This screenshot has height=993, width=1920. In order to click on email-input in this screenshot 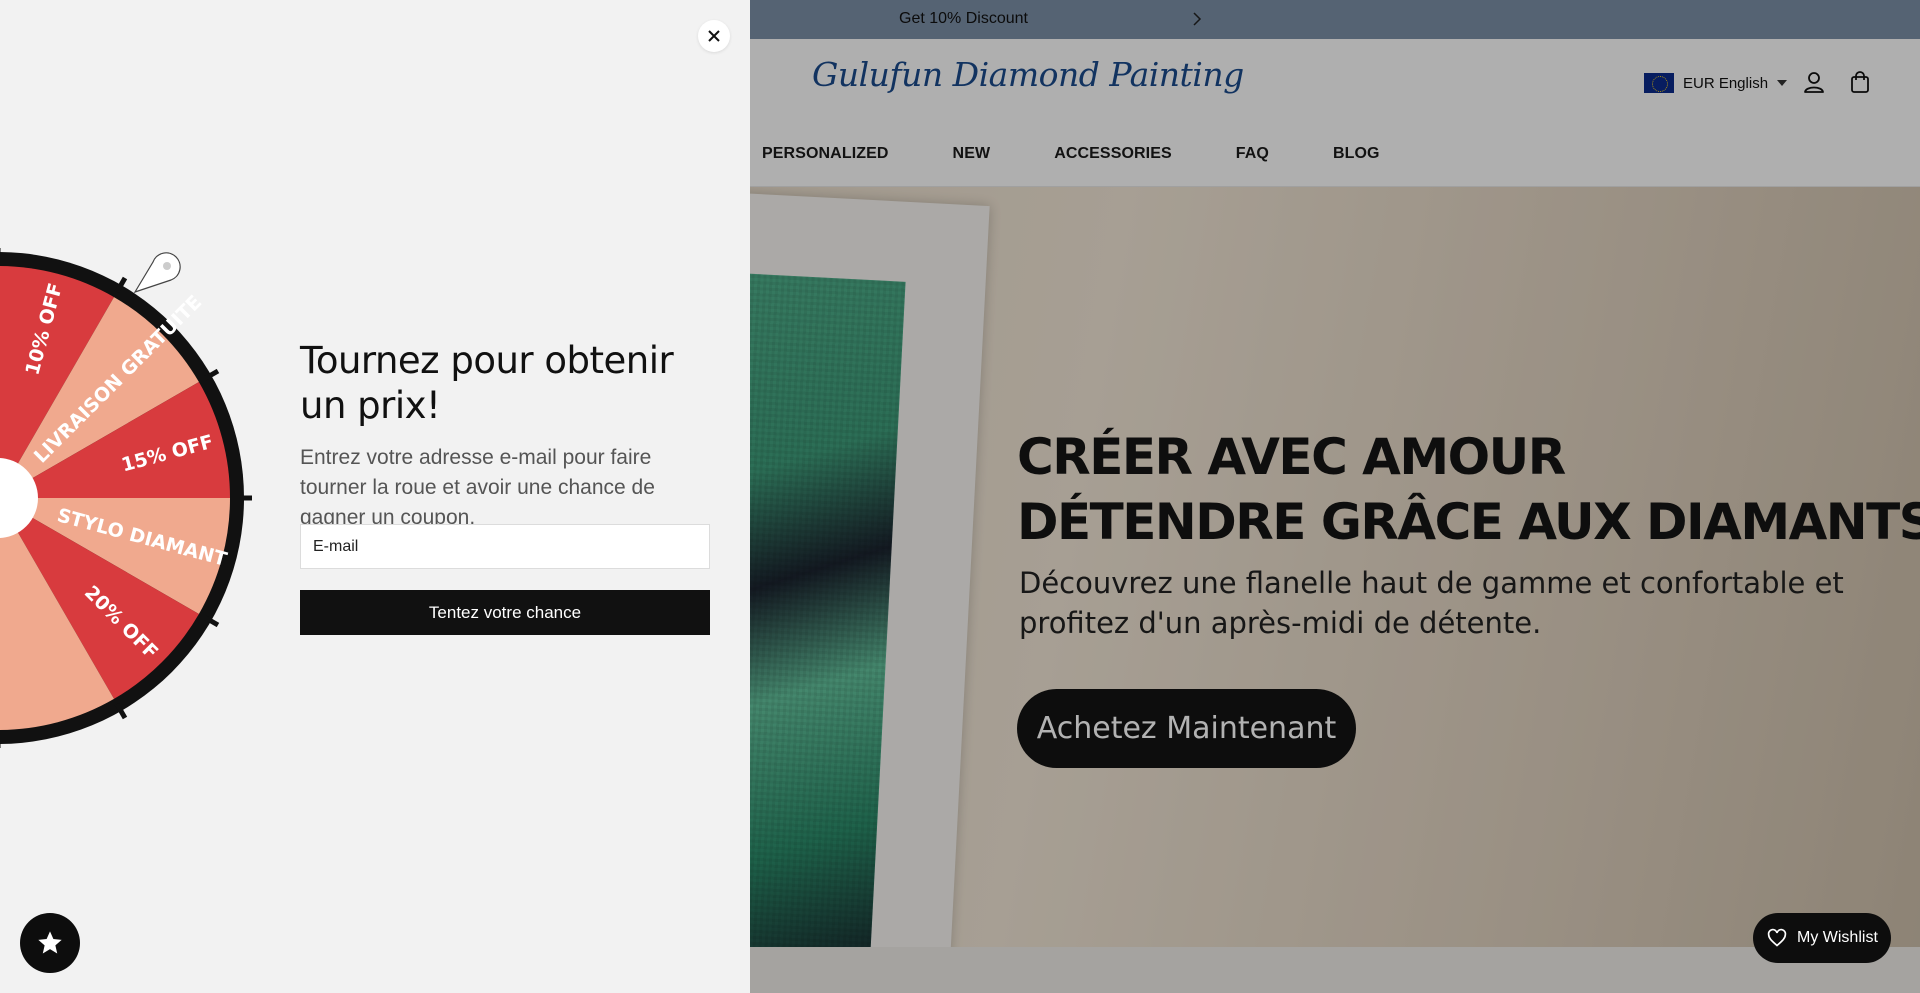, I will do `click(505, 546)`.